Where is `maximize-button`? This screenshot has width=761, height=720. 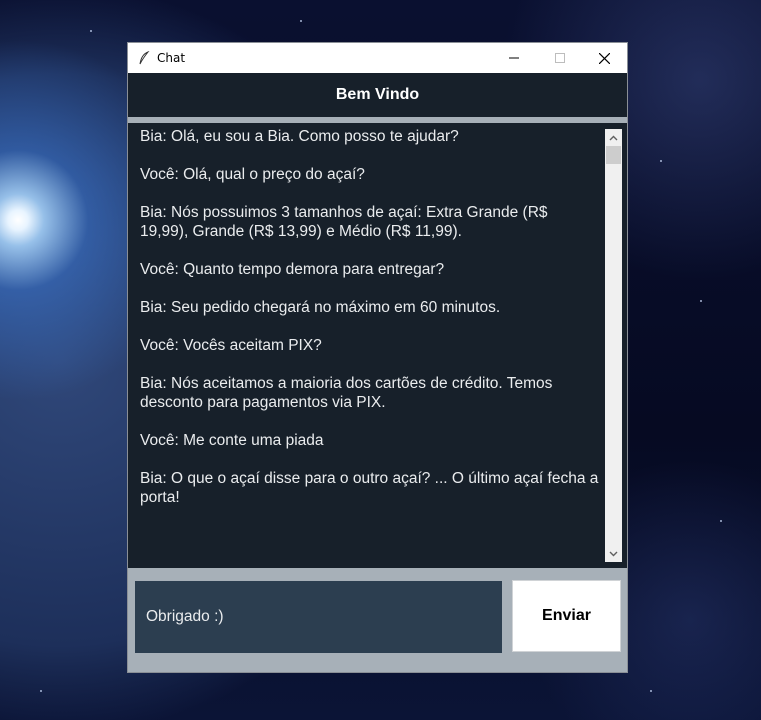 maximize-button is located at coordinates (560, 58).